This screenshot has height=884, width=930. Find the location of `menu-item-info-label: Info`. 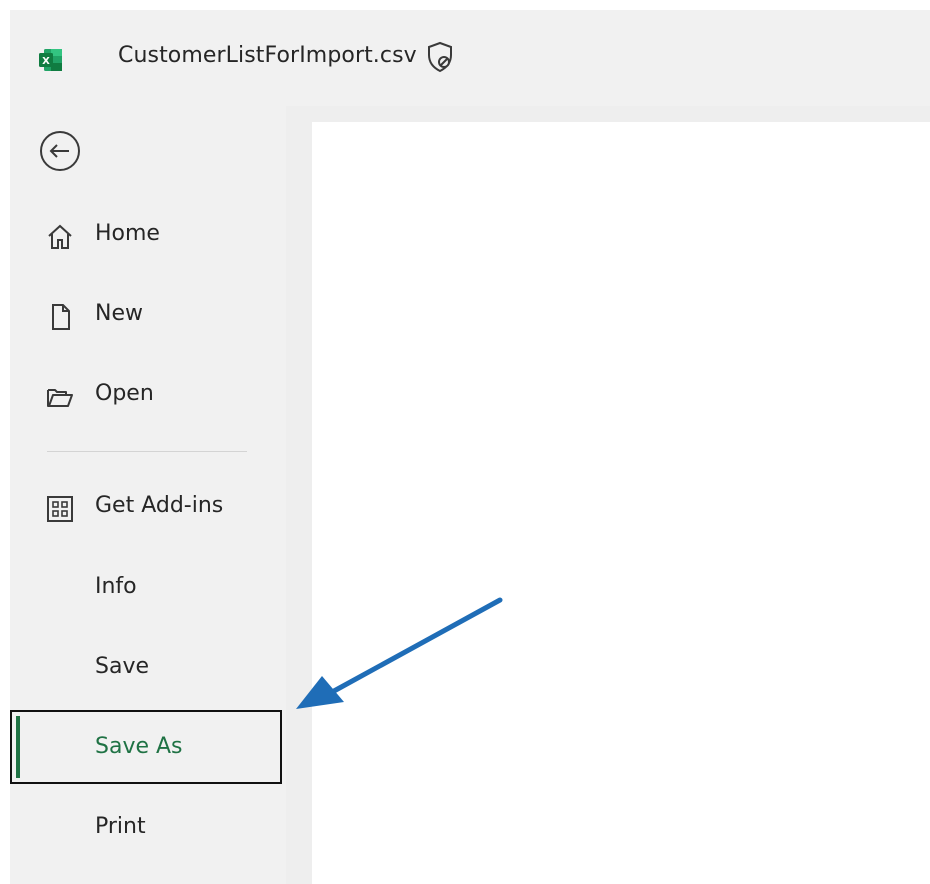

menu-item-info-label: Info is located at coordinates (116, 586).